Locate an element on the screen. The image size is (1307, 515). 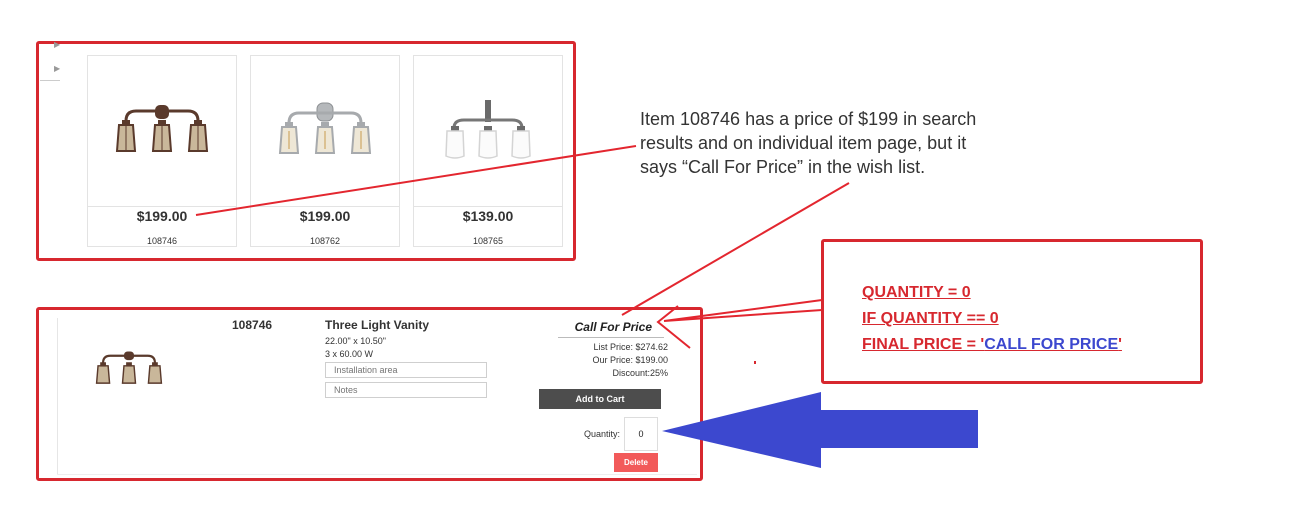
arrowhead-tip is located at coordinates (673, 327).